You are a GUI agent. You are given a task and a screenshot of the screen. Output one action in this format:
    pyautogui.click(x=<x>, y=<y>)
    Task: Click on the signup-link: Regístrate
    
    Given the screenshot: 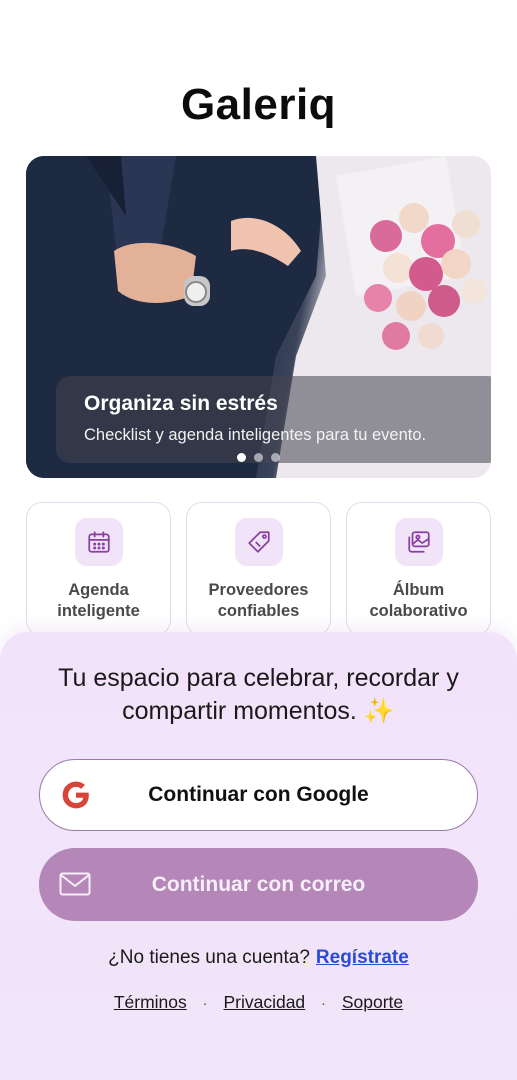 What is the action you would take?
    pyautogui.click(x=362, y=957)
    